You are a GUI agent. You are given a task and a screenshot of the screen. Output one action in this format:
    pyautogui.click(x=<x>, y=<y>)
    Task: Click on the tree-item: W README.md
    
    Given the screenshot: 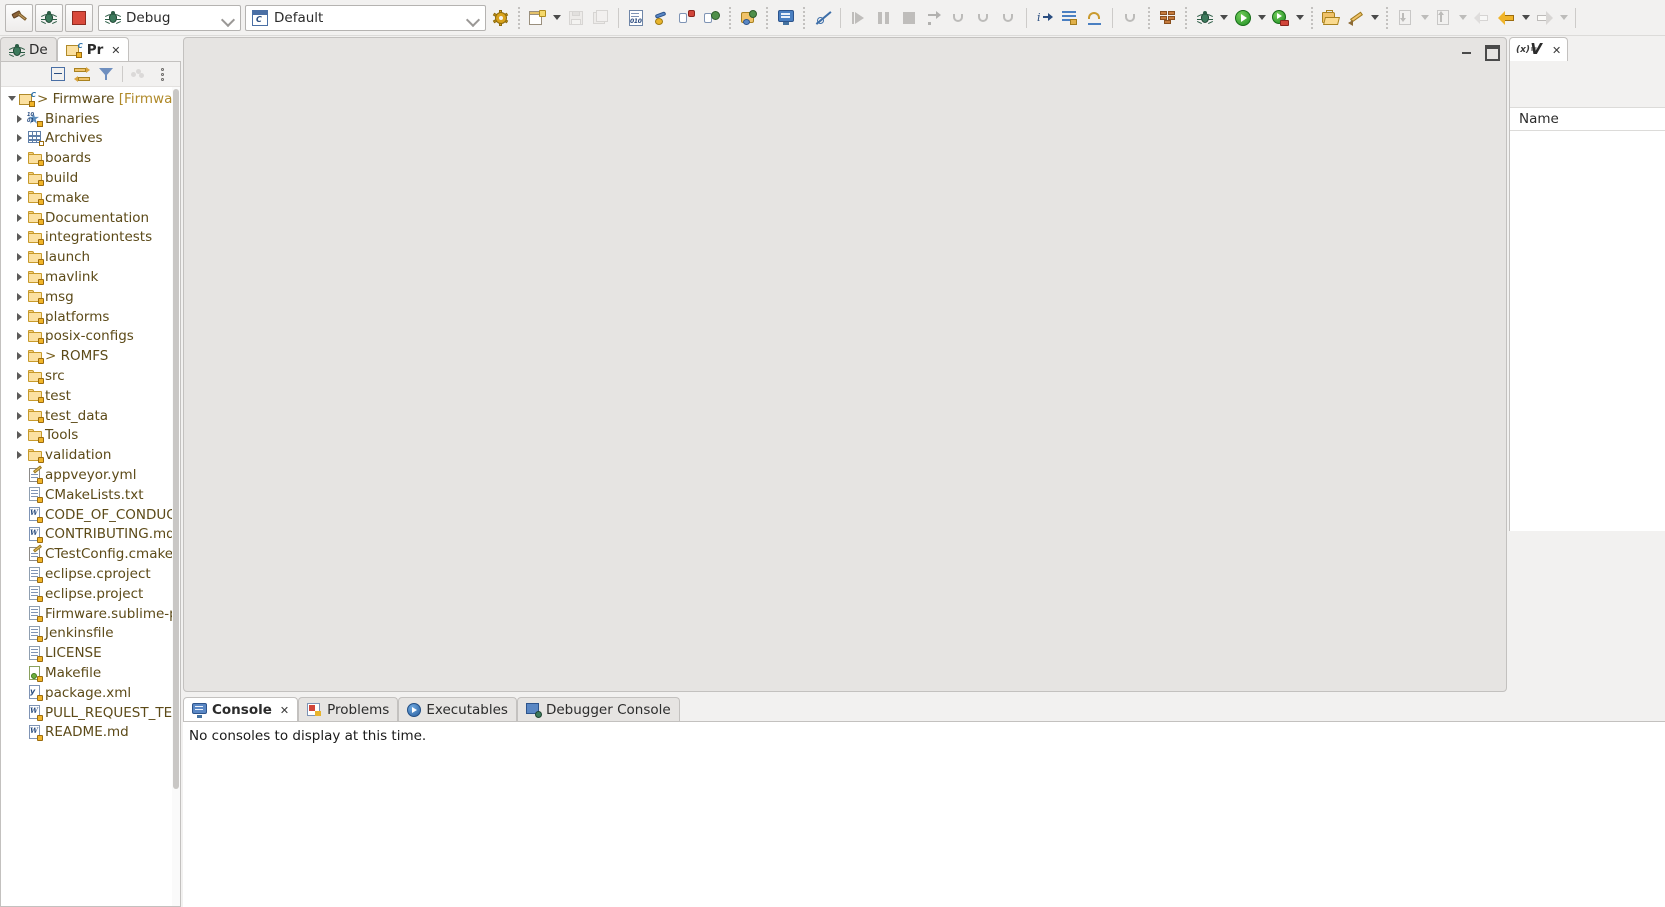 What is the action you would take?
    pyautogui.click(x=86, y=733)
    